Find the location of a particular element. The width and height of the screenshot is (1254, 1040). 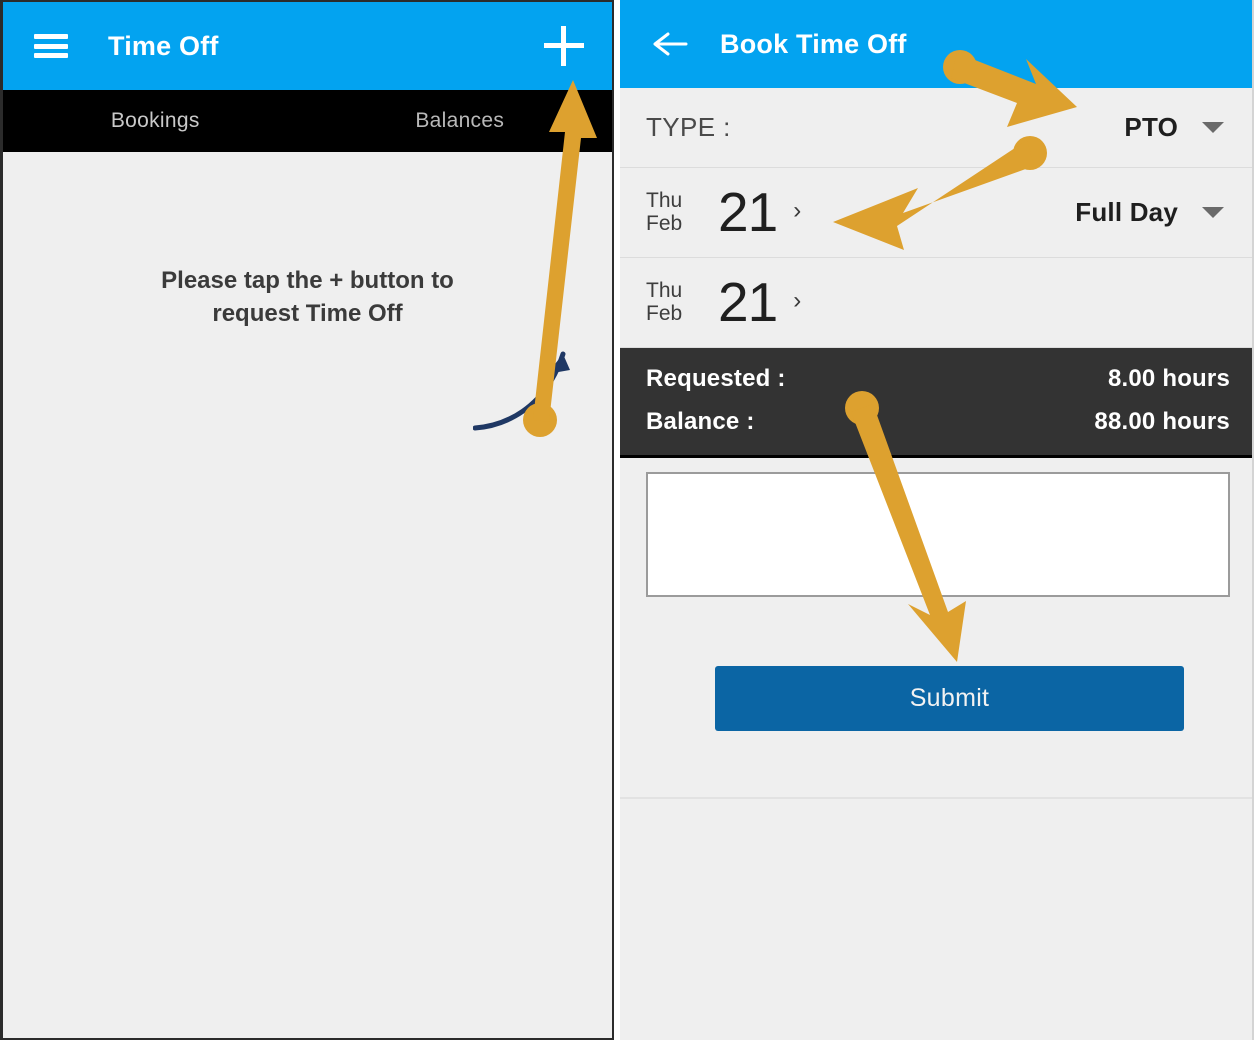

balance-value: 88.00 hours is located at coordinates (1162, 421).